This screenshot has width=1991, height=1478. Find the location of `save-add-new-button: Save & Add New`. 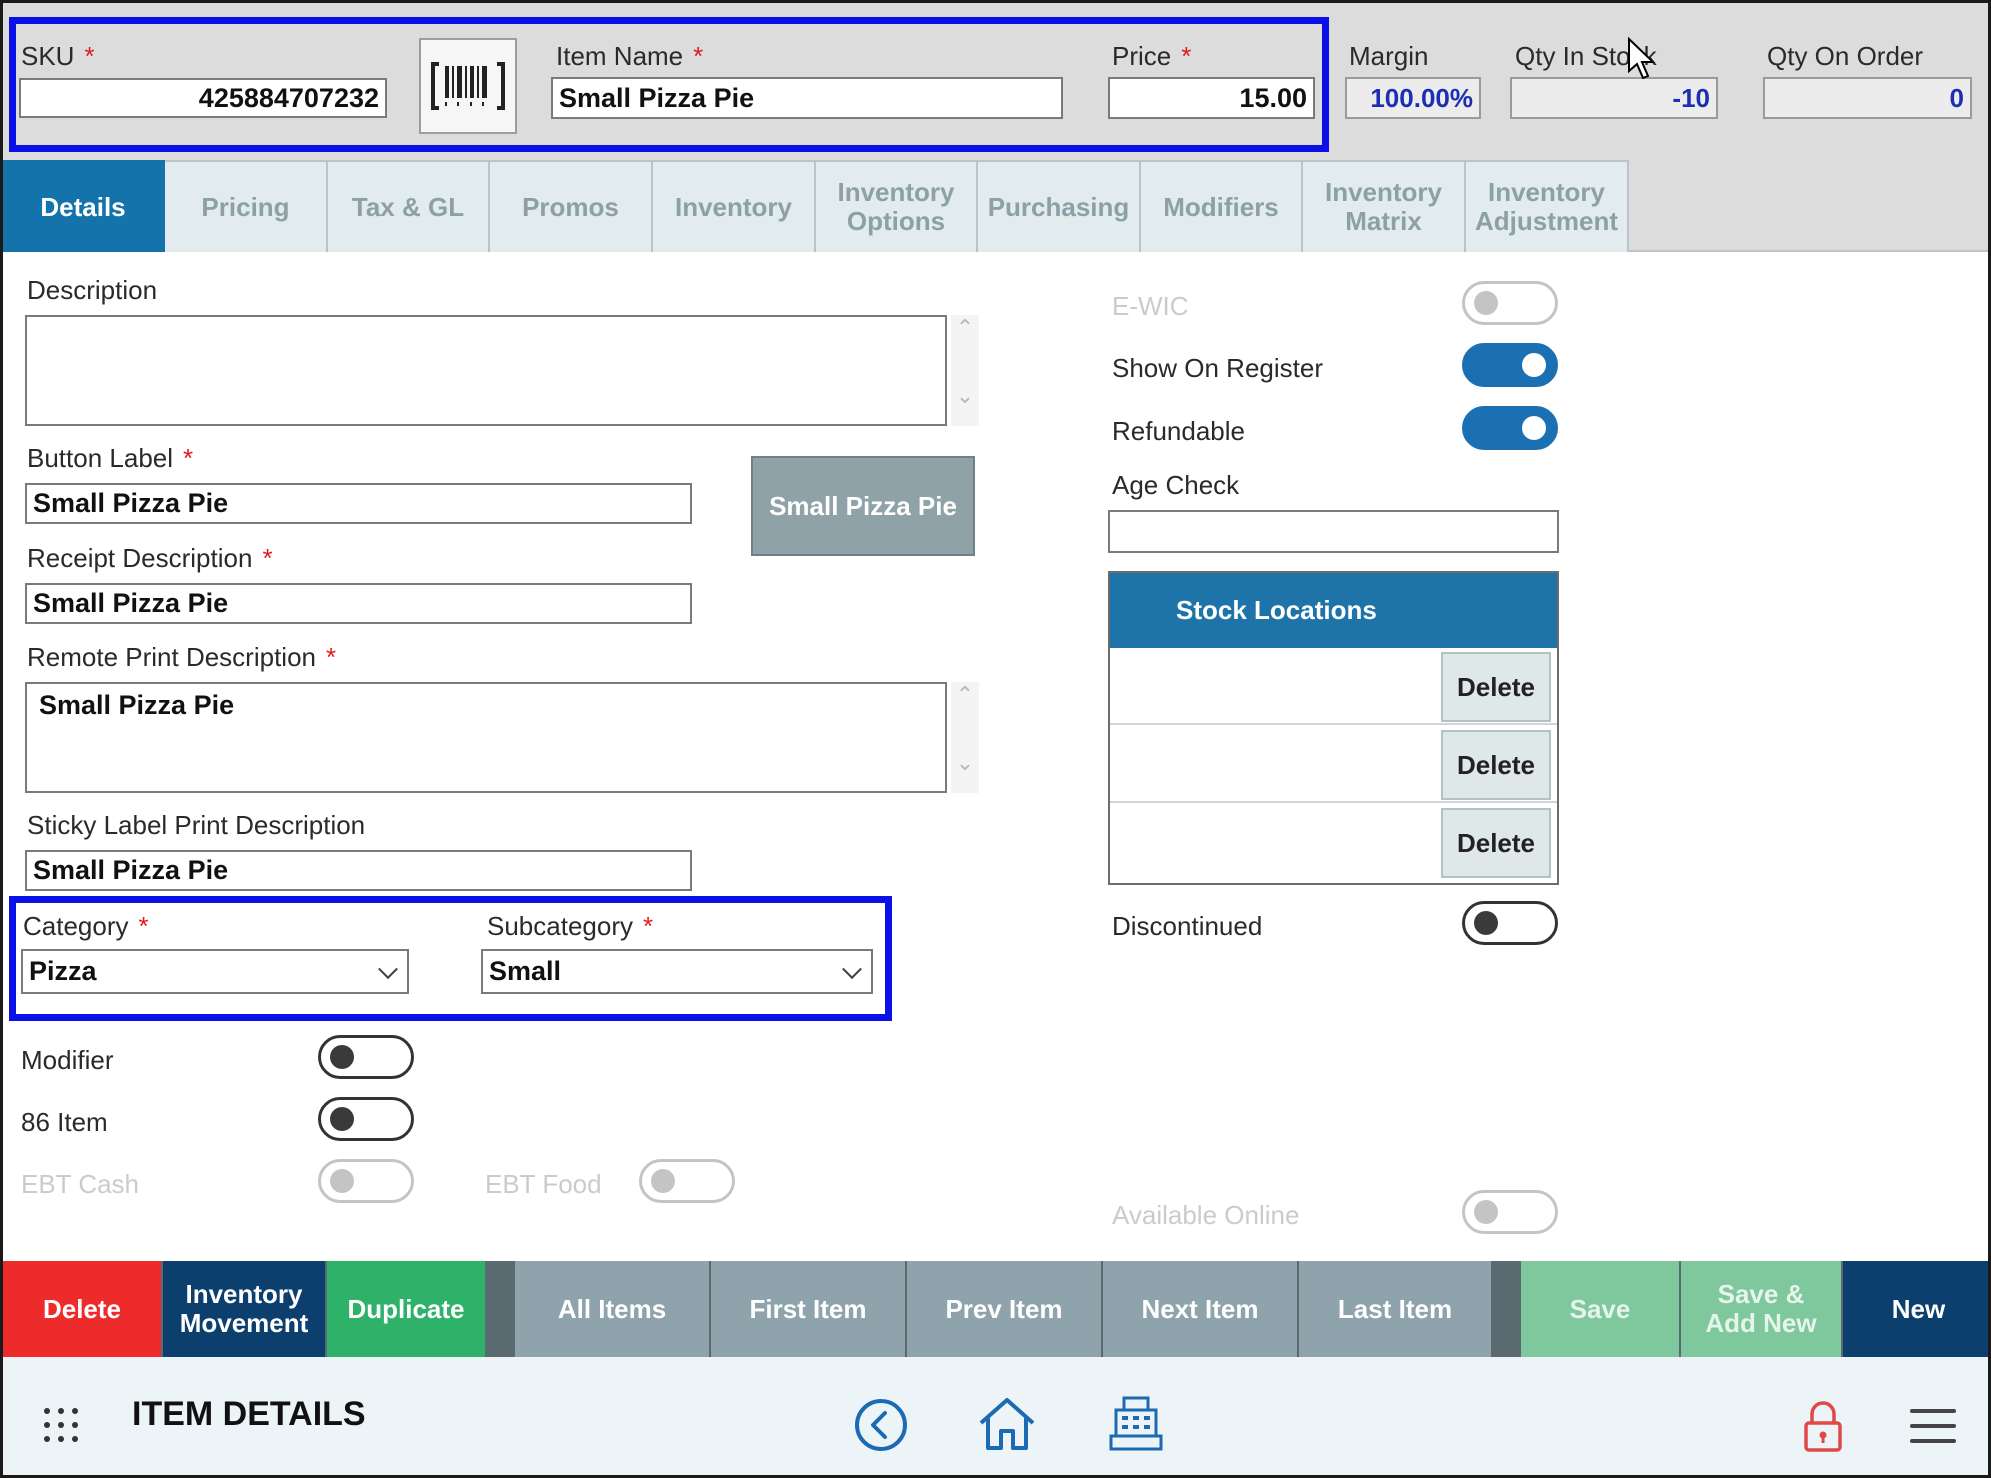

save-add-new-button: Save & Add New is located at coordinates (1761, 1309).